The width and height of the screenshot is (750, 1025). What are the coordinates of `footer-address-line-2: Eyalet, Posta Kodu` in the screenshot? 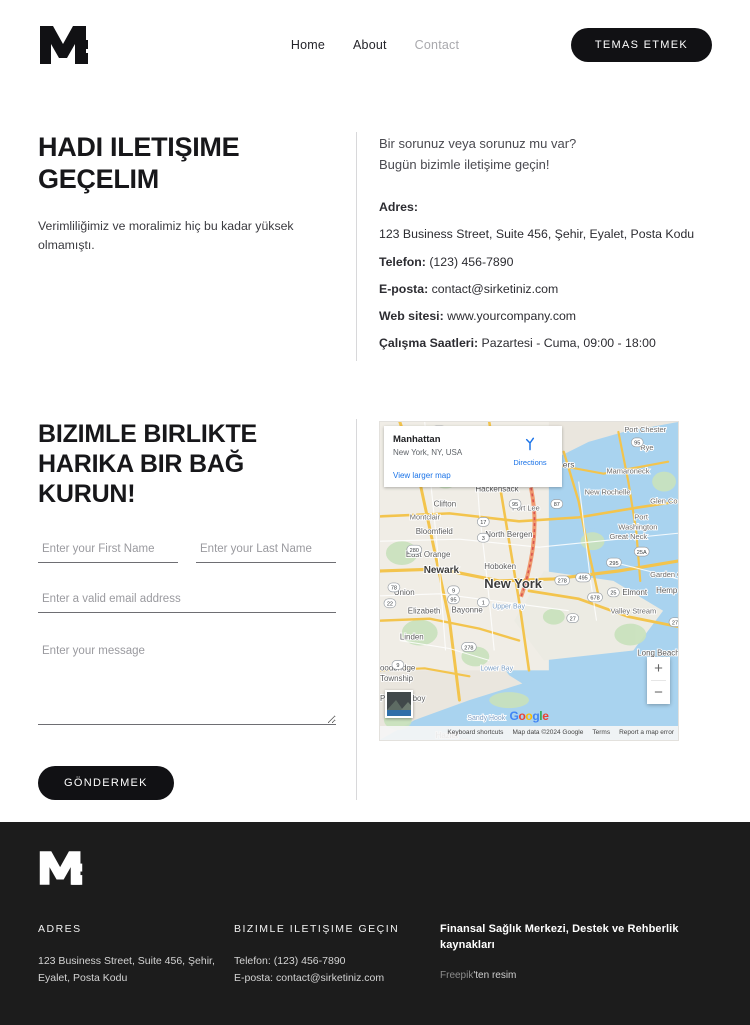 It's located at (83, 977).